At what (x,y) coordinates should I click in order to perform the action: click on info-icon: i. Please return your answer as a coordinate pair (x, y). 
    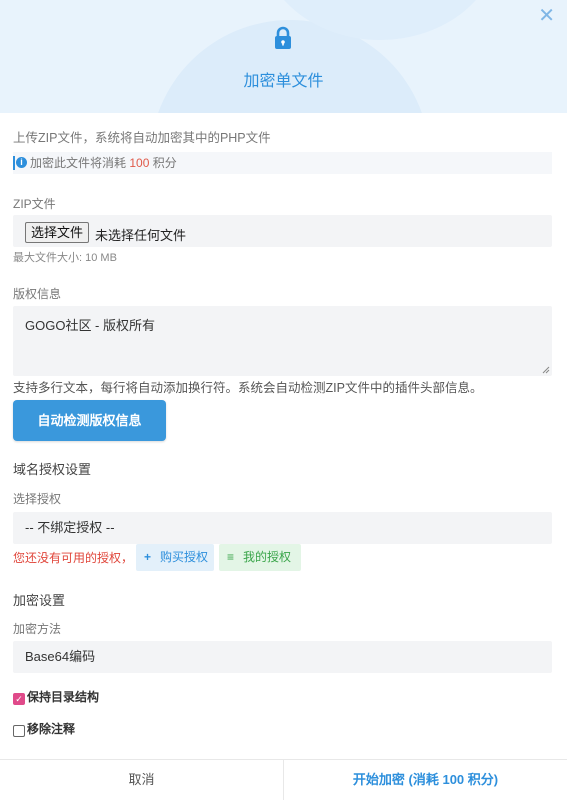
    Looking at the image, I should click on (21, 162).